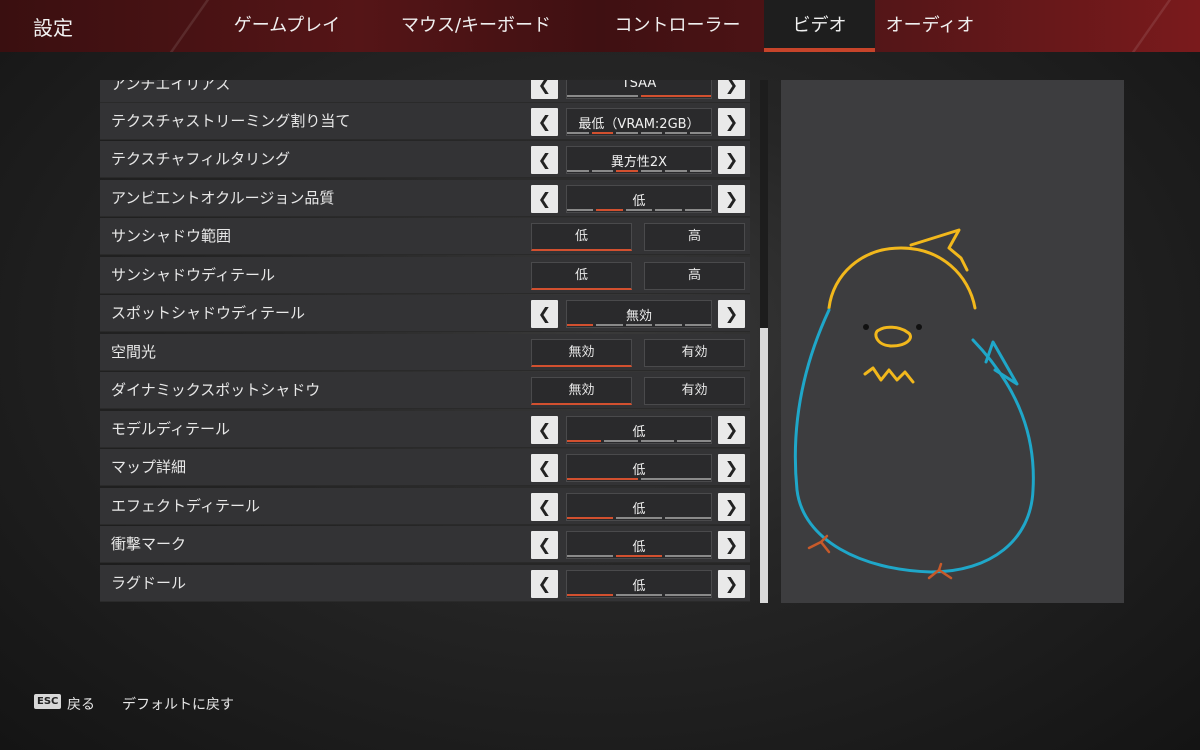 This screenshot has height=750, width=1200. I want to click on bird-drawing, so click(914, 404).